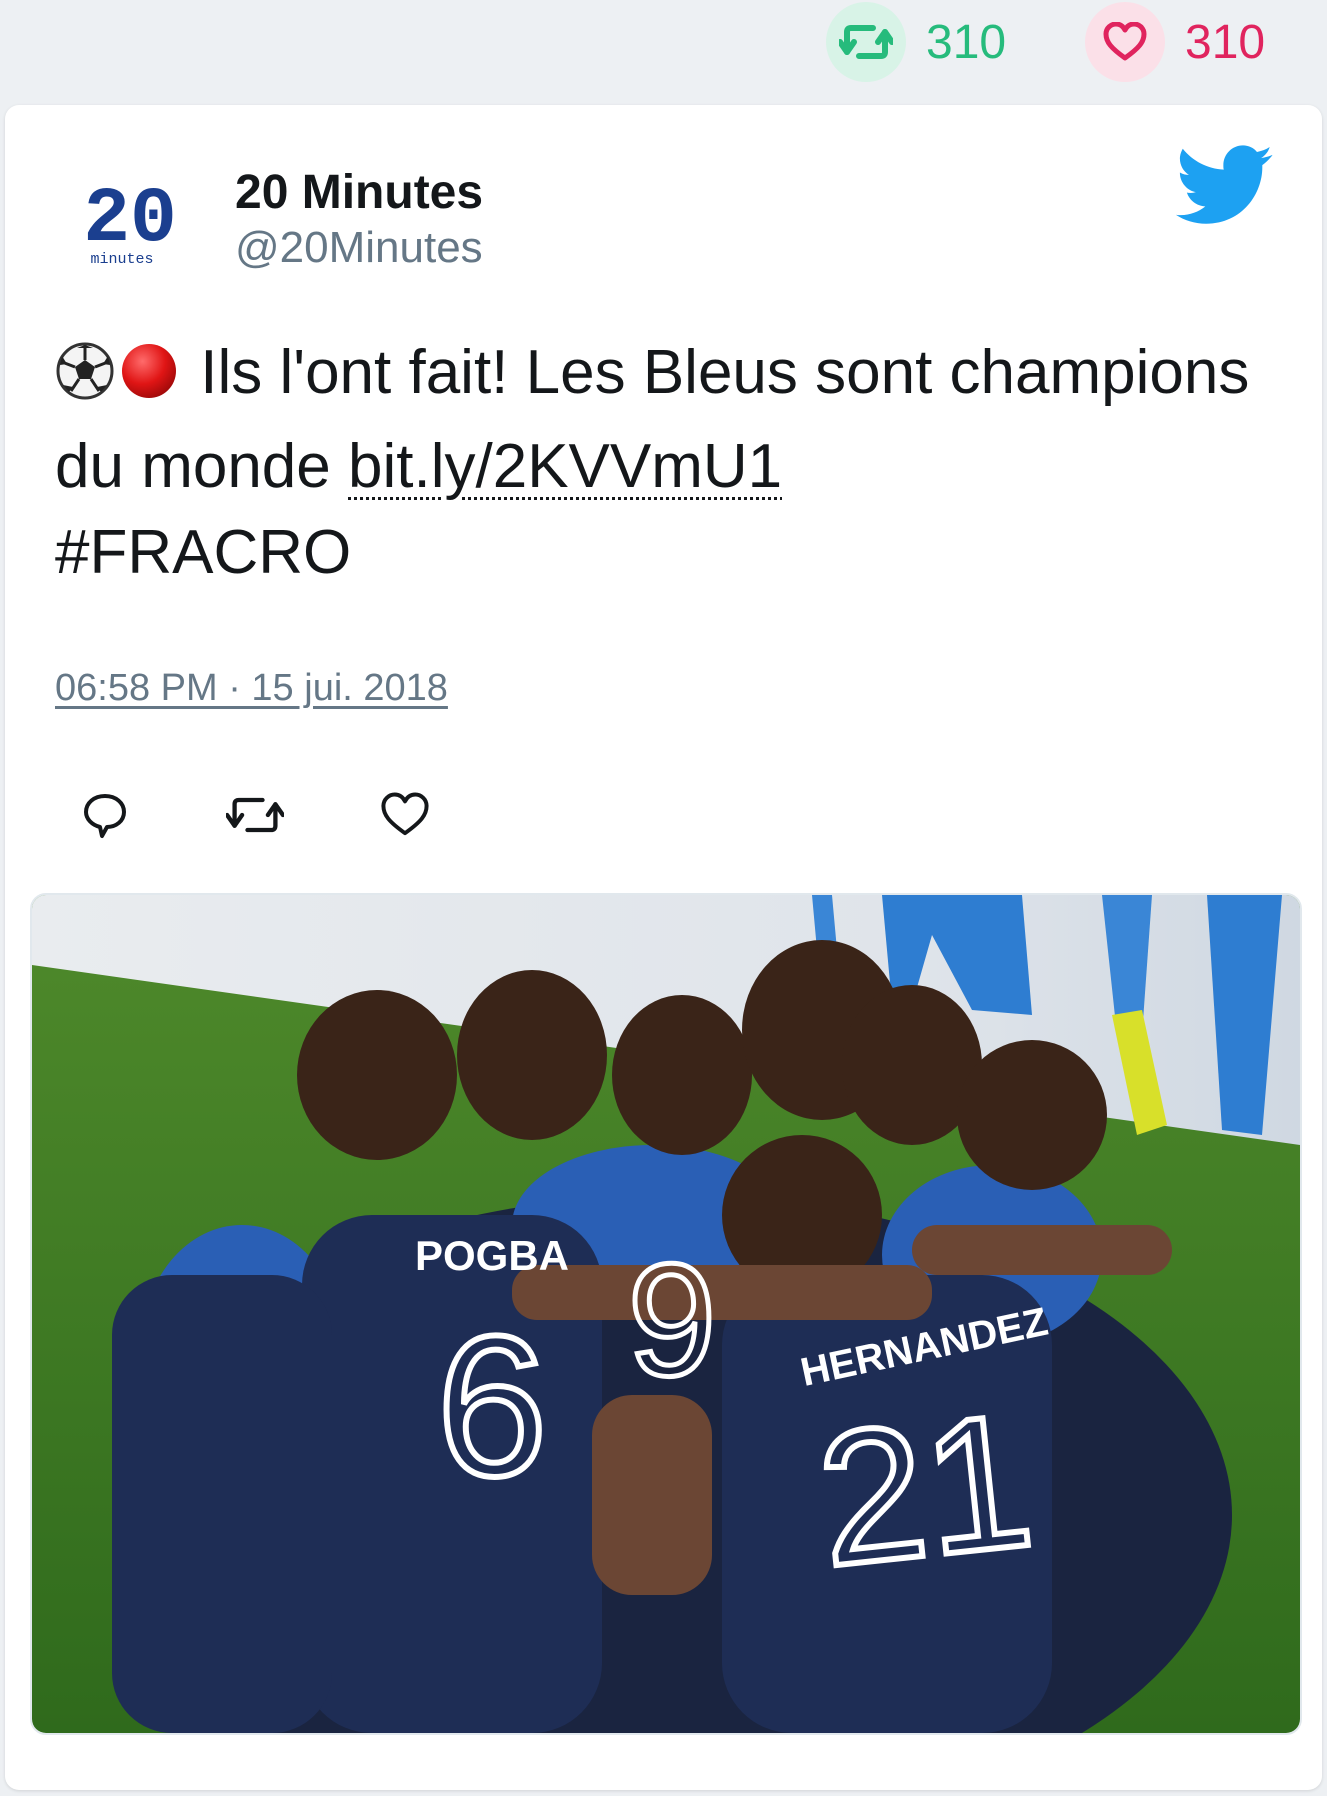 The height and width of the screenshot is (1796, 1327). What do you see at coordinates (251, 688) in the screenshot?
I see `tweet-timestamp: 06:58 PM · 15 jui. 2018` at bounding box center [251, 688].